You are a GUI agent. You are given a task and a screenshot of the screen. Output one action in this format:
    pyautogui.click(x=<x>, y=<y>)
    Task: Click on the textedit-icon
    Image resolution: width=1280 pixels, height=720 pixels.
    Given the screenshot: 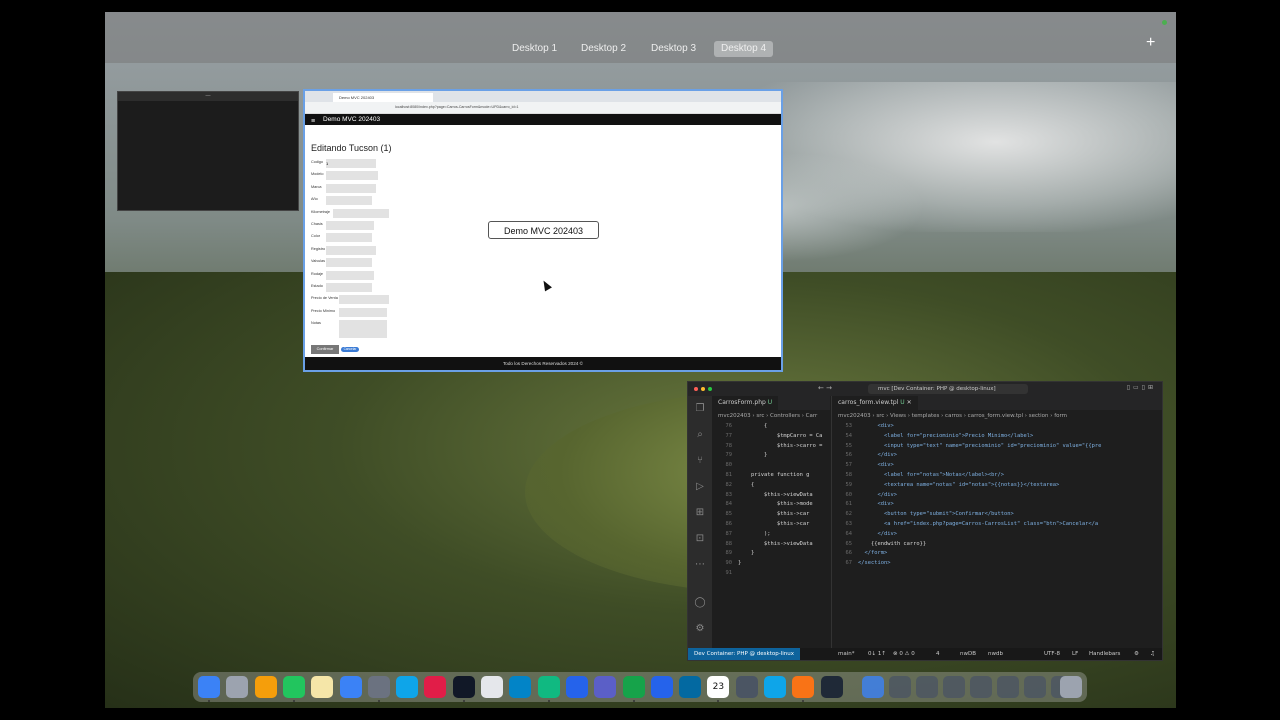 What is the action you would take?
    pyautogui.click(x=492, y=687)
    